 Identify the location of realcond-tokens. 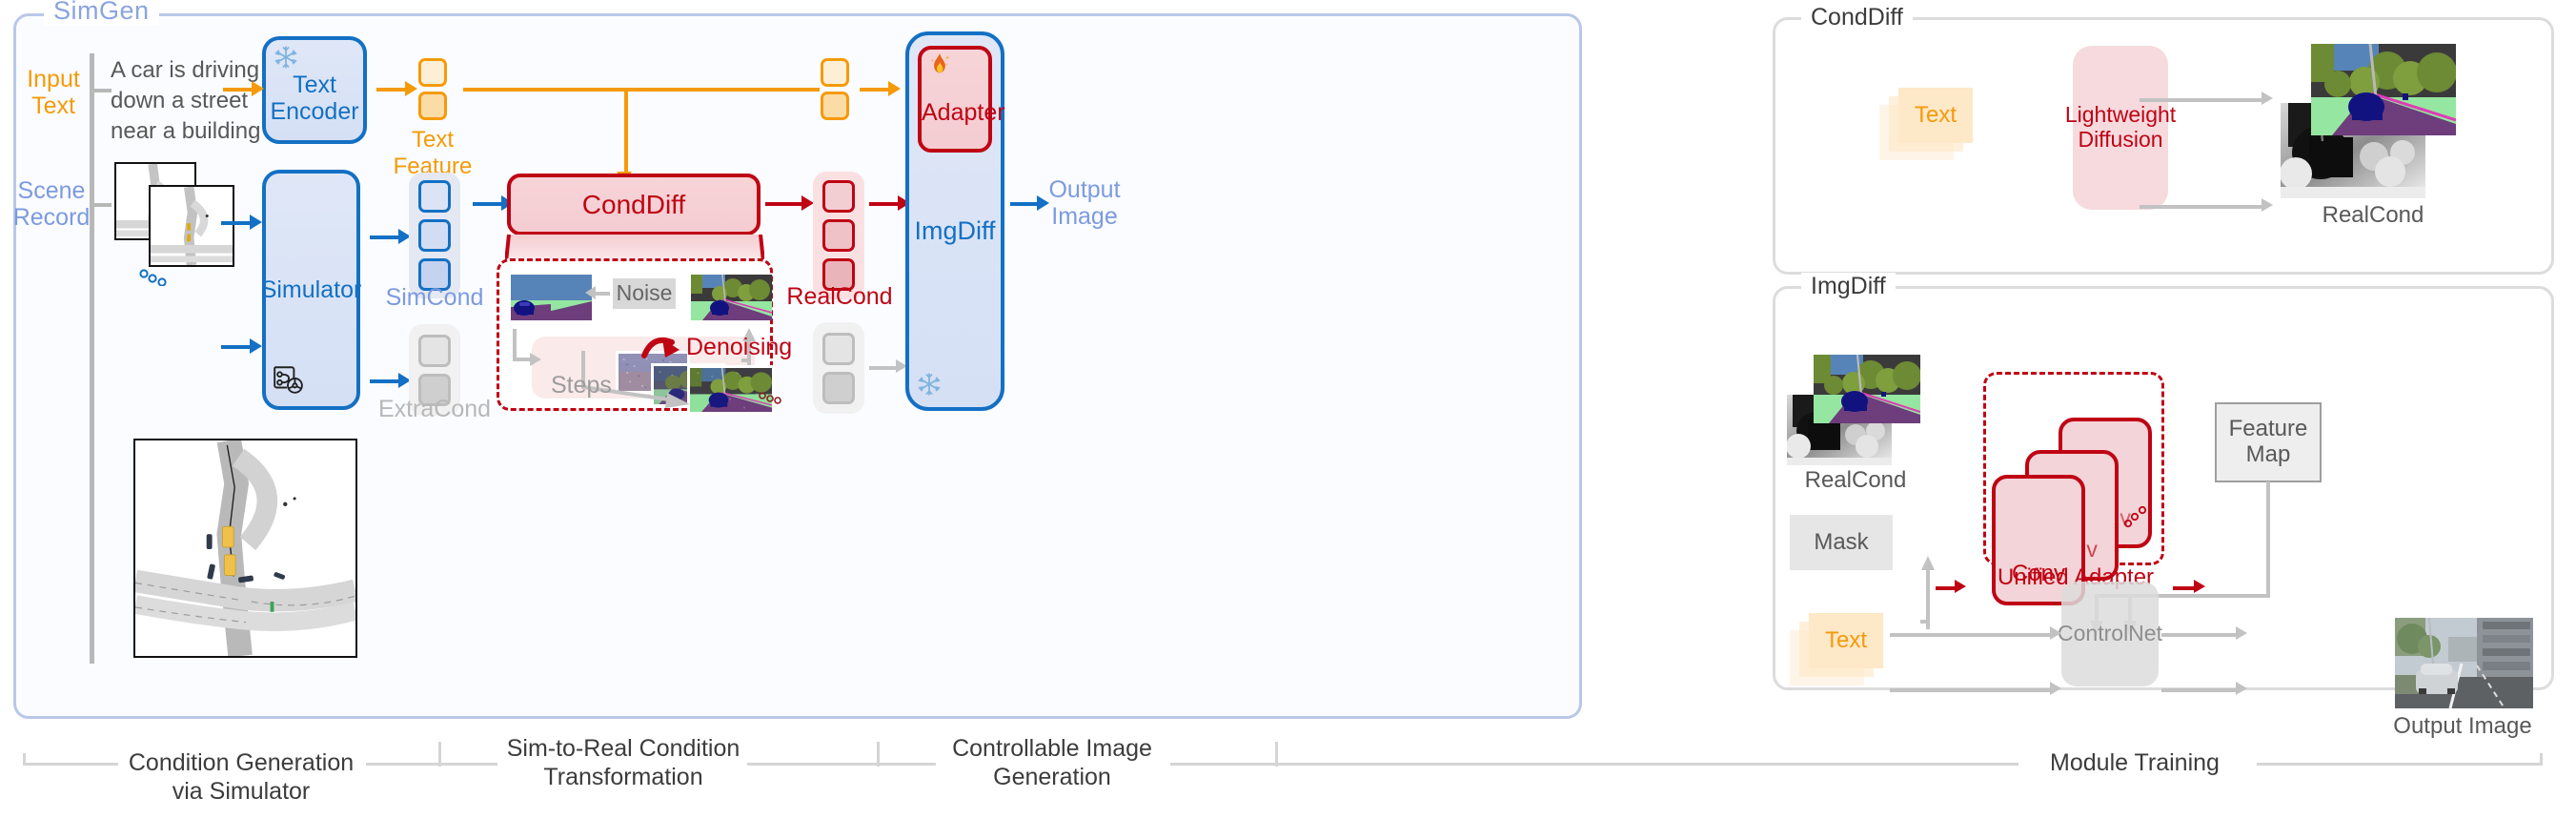
(838, 235).